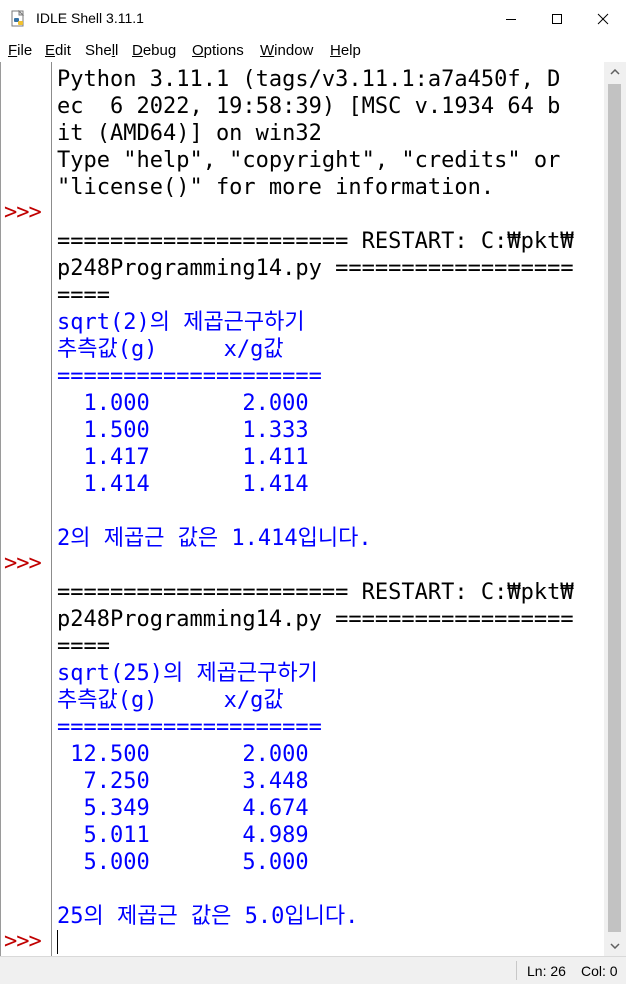  What do you see at coordinates (183, 781) in the screenshot?
I see `shell-output-line: 7.250 3.448` at bounding box center [183, 781].